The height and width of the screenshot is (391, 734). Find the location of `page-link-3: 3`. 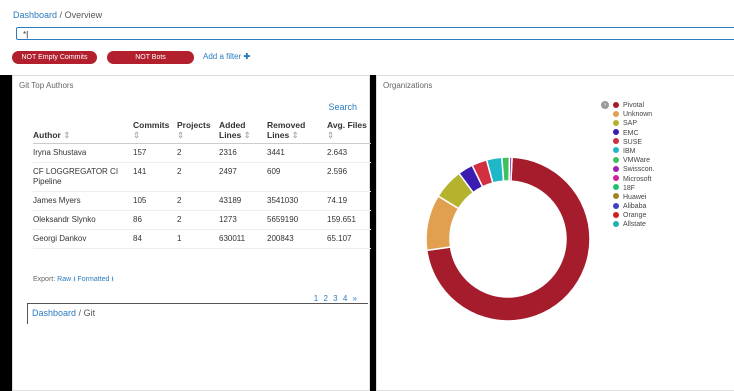

page-link-3: 3 is located at coordinates (335, 298).